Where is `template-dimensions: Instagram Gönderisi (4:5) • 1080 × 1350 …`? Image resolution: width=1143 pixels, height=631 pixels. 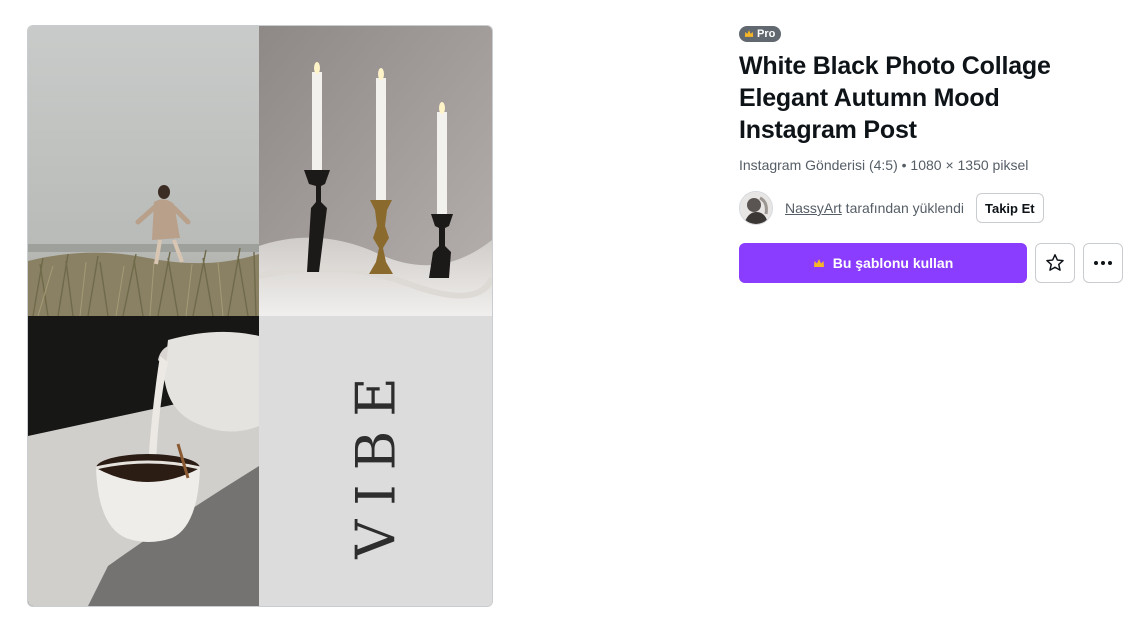
template-dimensions: Instagram Gönderisi (4:5) • 1080 × 1350 … is located at coordinates (884, 165).